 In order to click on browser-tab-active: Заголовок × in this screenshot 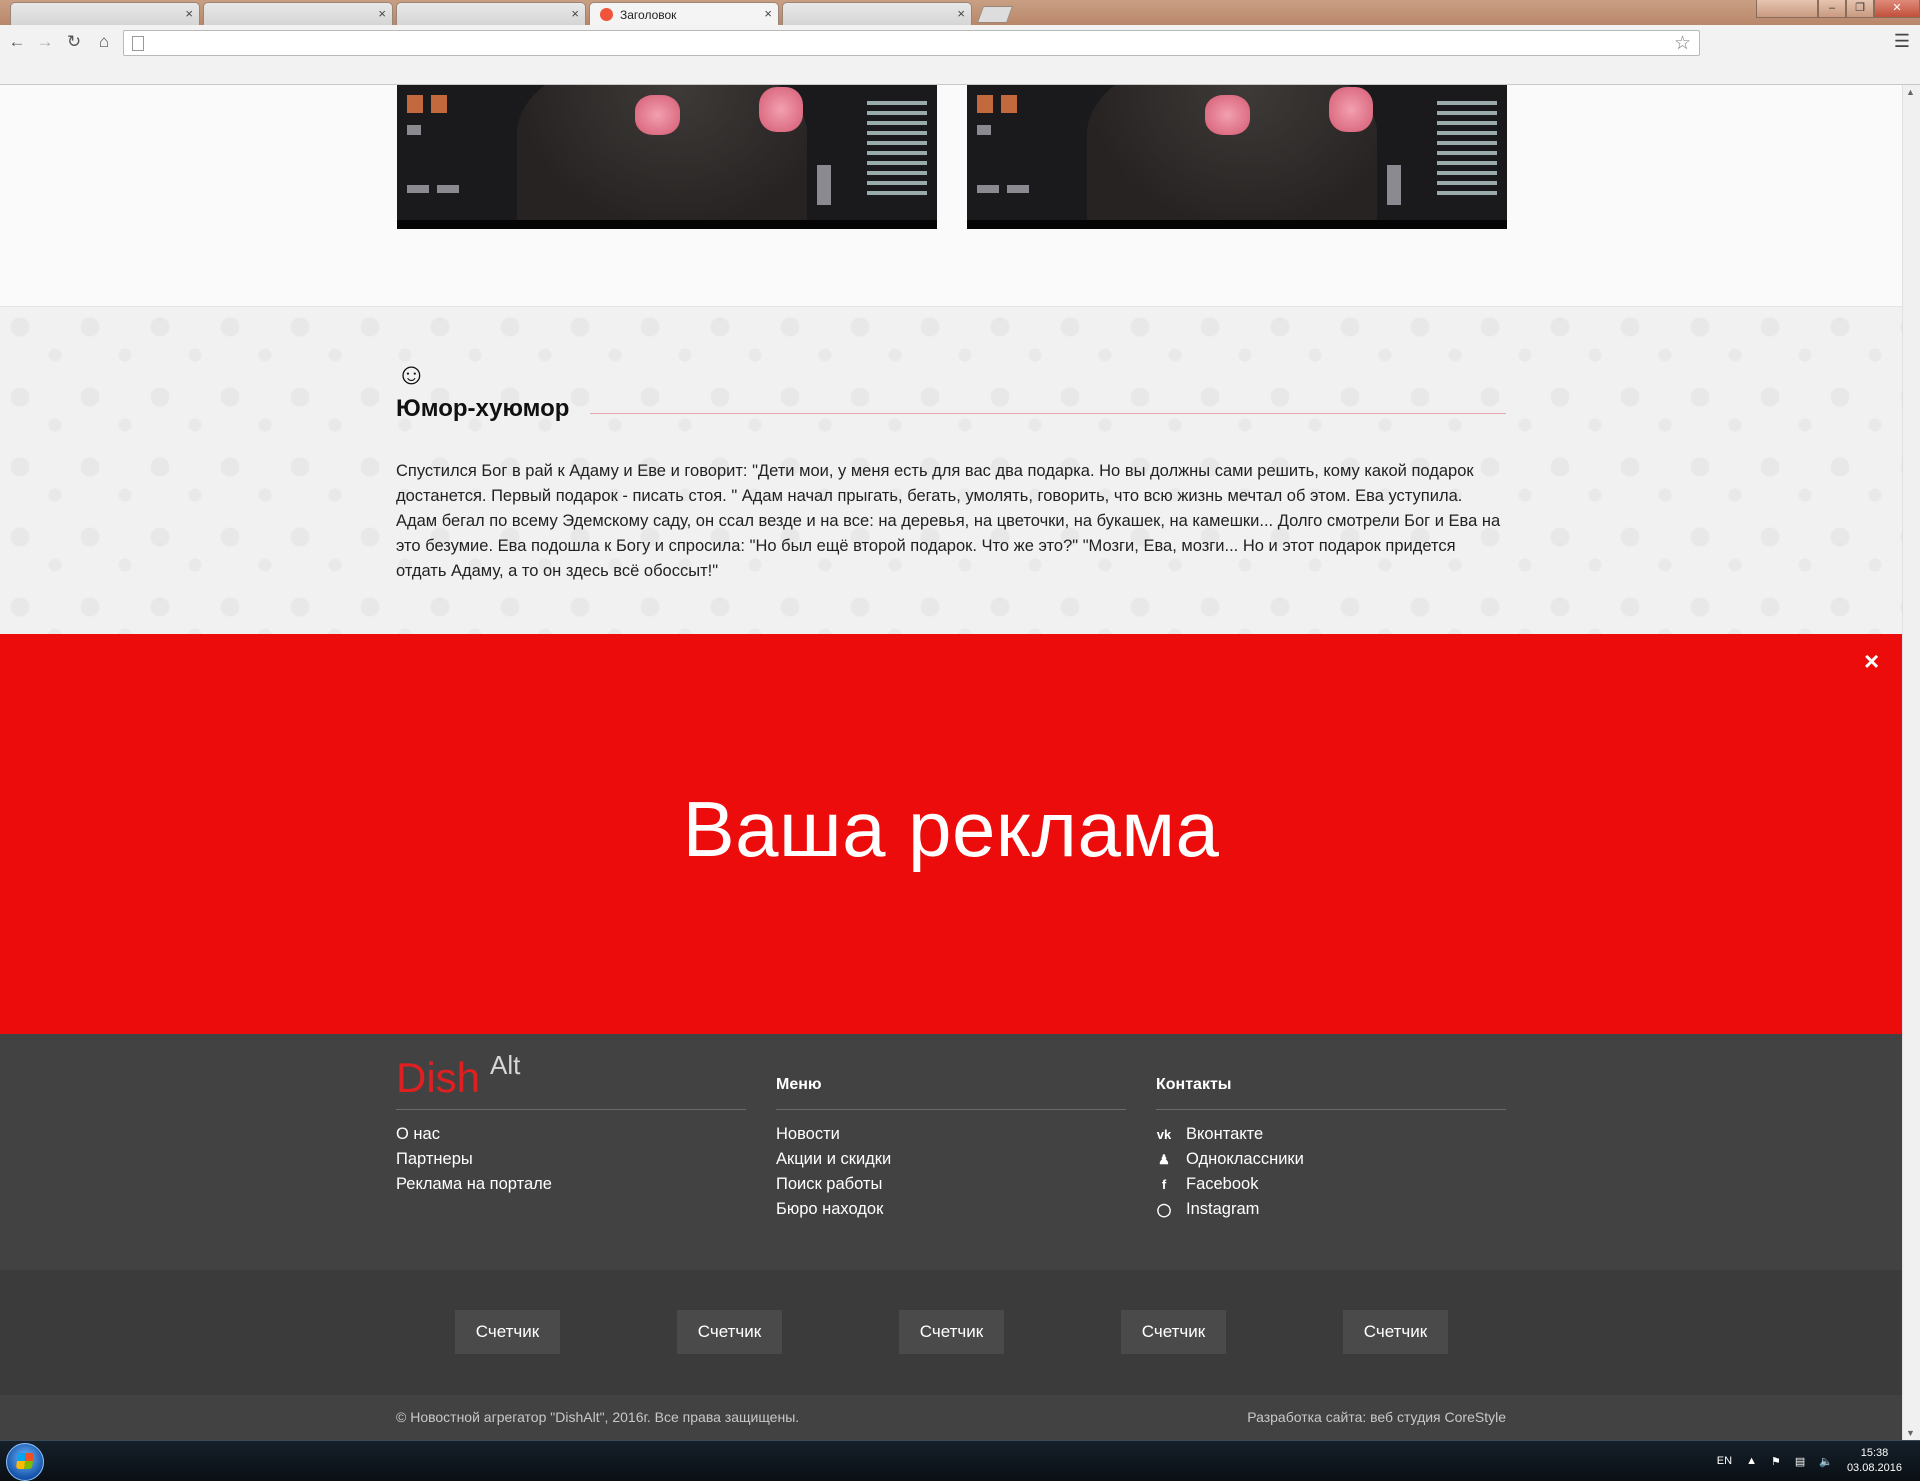, I will do `click(684, 13)`.